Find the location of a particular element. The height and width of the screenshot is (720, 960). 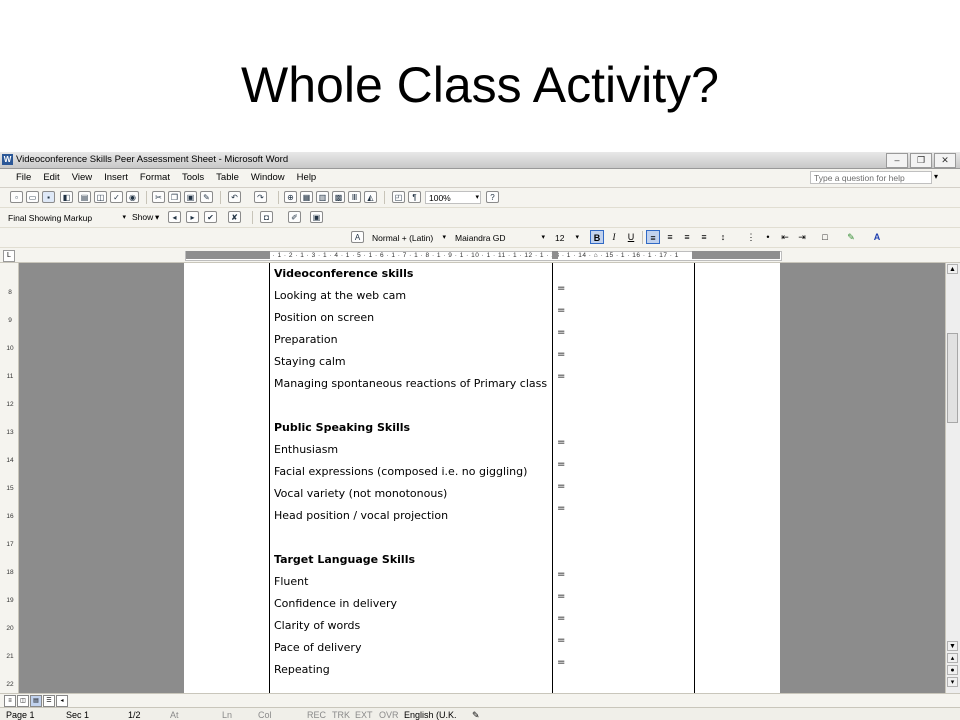

scroll-down-icon: ▼ is located at coordinates (952, 646).